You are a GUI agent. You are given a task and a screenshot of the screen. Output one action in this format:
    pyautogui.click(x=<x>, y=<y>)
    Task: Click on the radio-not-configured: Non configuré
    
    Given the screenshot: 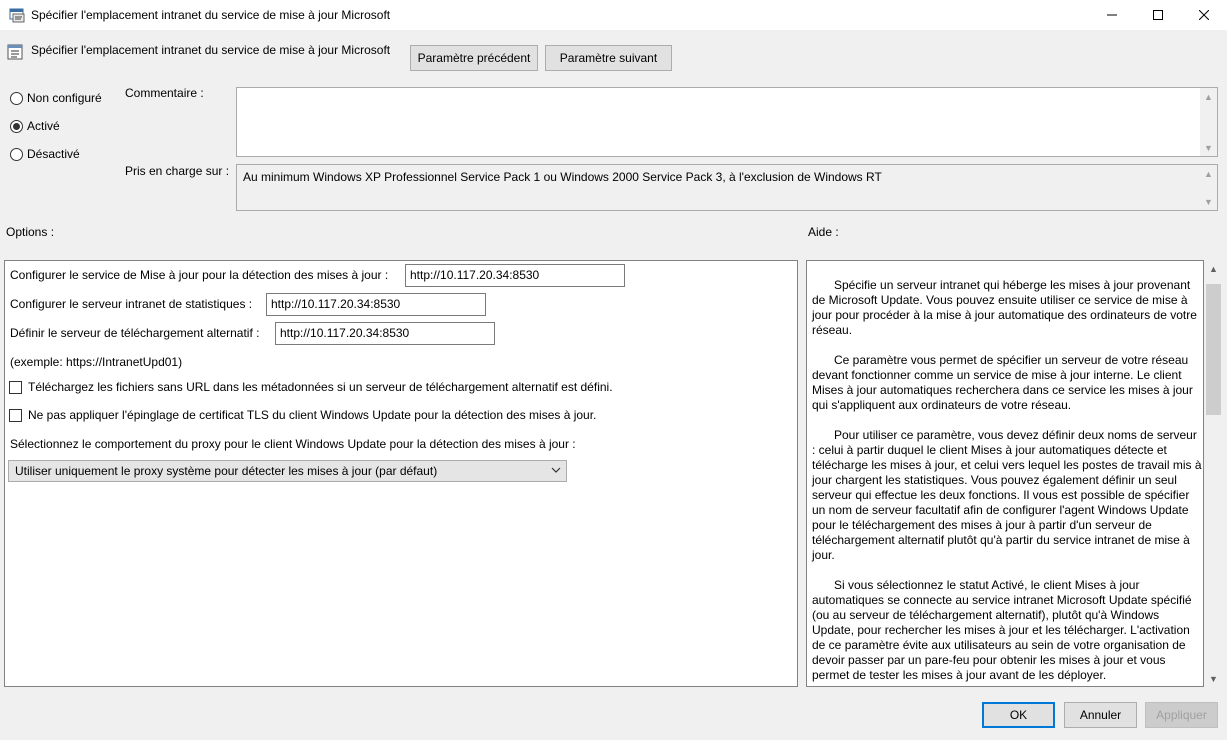 What is the action you would take?
    pyautogui.click(x=56, y=98)
    